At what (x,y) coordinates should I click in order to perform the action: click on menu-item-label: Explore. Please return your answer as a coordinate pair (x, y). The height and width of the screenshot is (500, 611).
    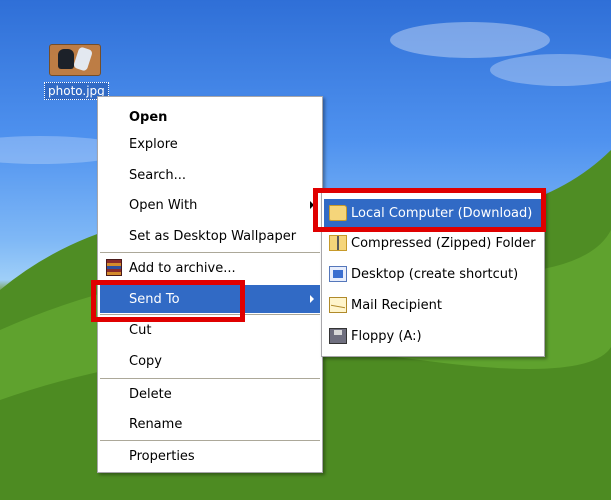
    Looking at the image, I should click on (153, 144).